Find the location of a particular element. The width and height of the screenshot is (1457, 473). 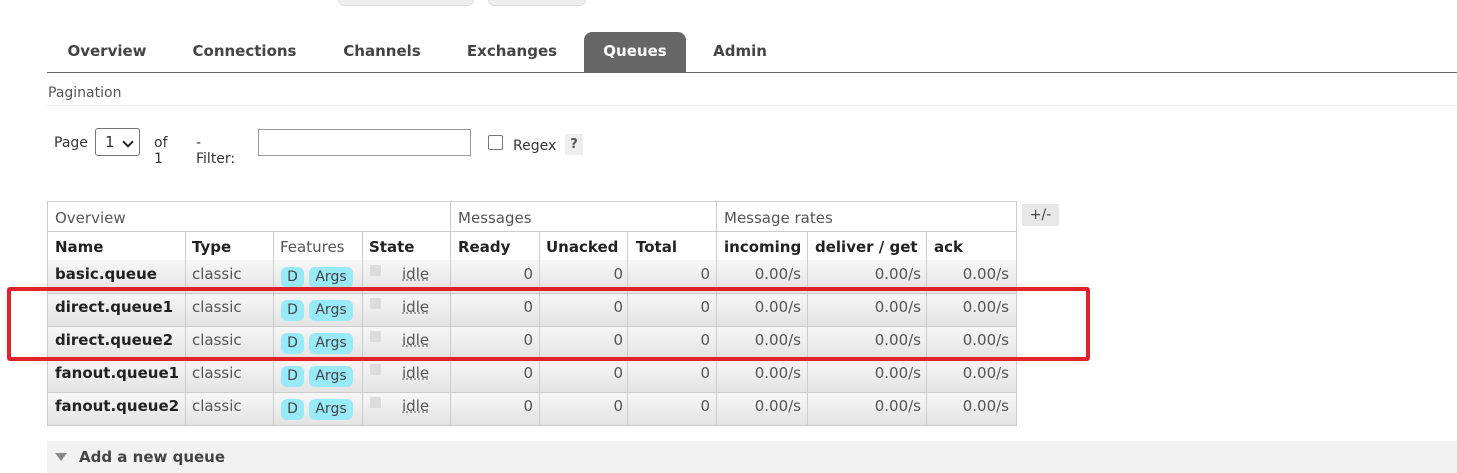

regex-checkbox is located at coordinates (495, 142).